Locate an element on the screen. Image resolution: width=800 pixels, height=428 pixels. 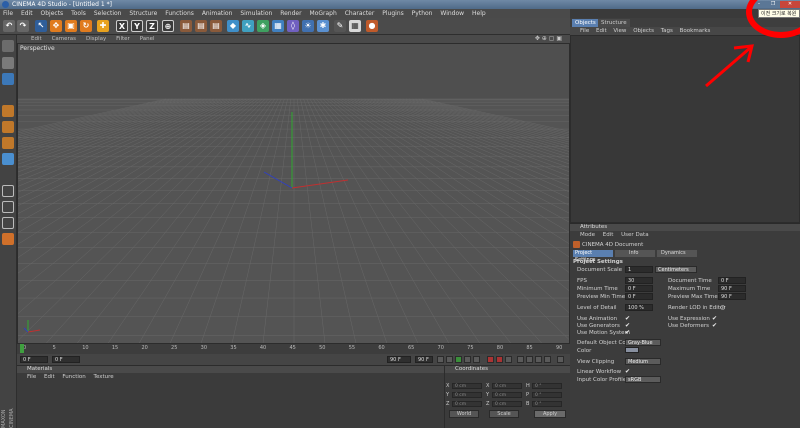
pos-y-field: 0 cm is located at coordinates (467, 395).